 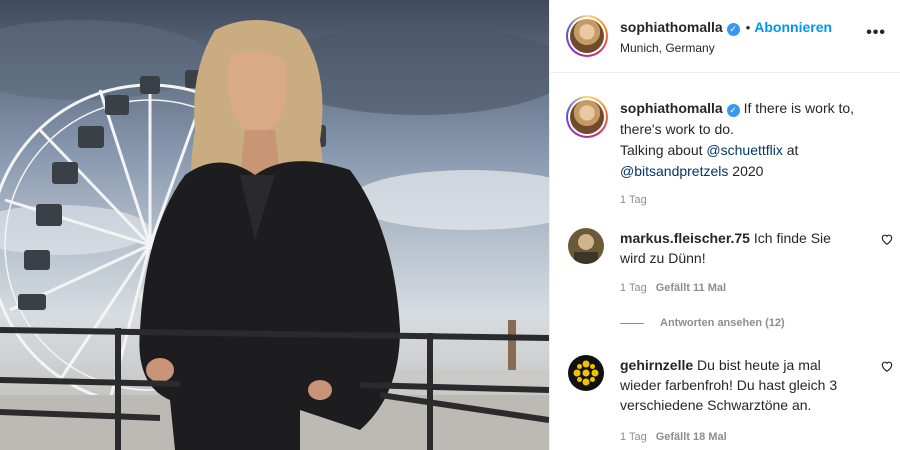 I want to click on caption-body-2: Talking about, so click(x=663, y=150).